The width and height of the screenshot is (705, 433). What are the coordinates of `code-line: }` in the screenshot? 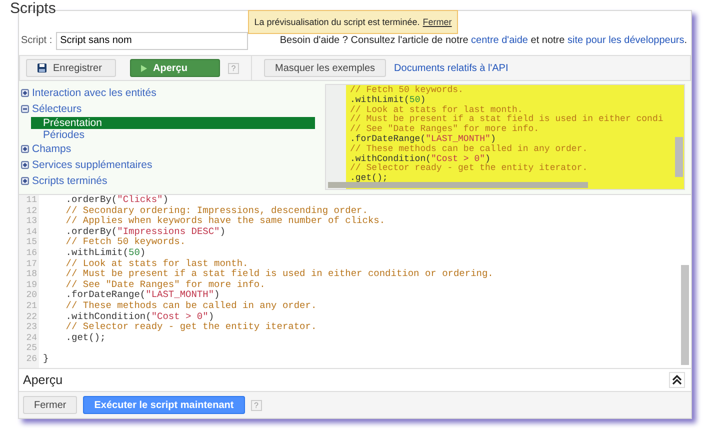 It's located at (46, 359).